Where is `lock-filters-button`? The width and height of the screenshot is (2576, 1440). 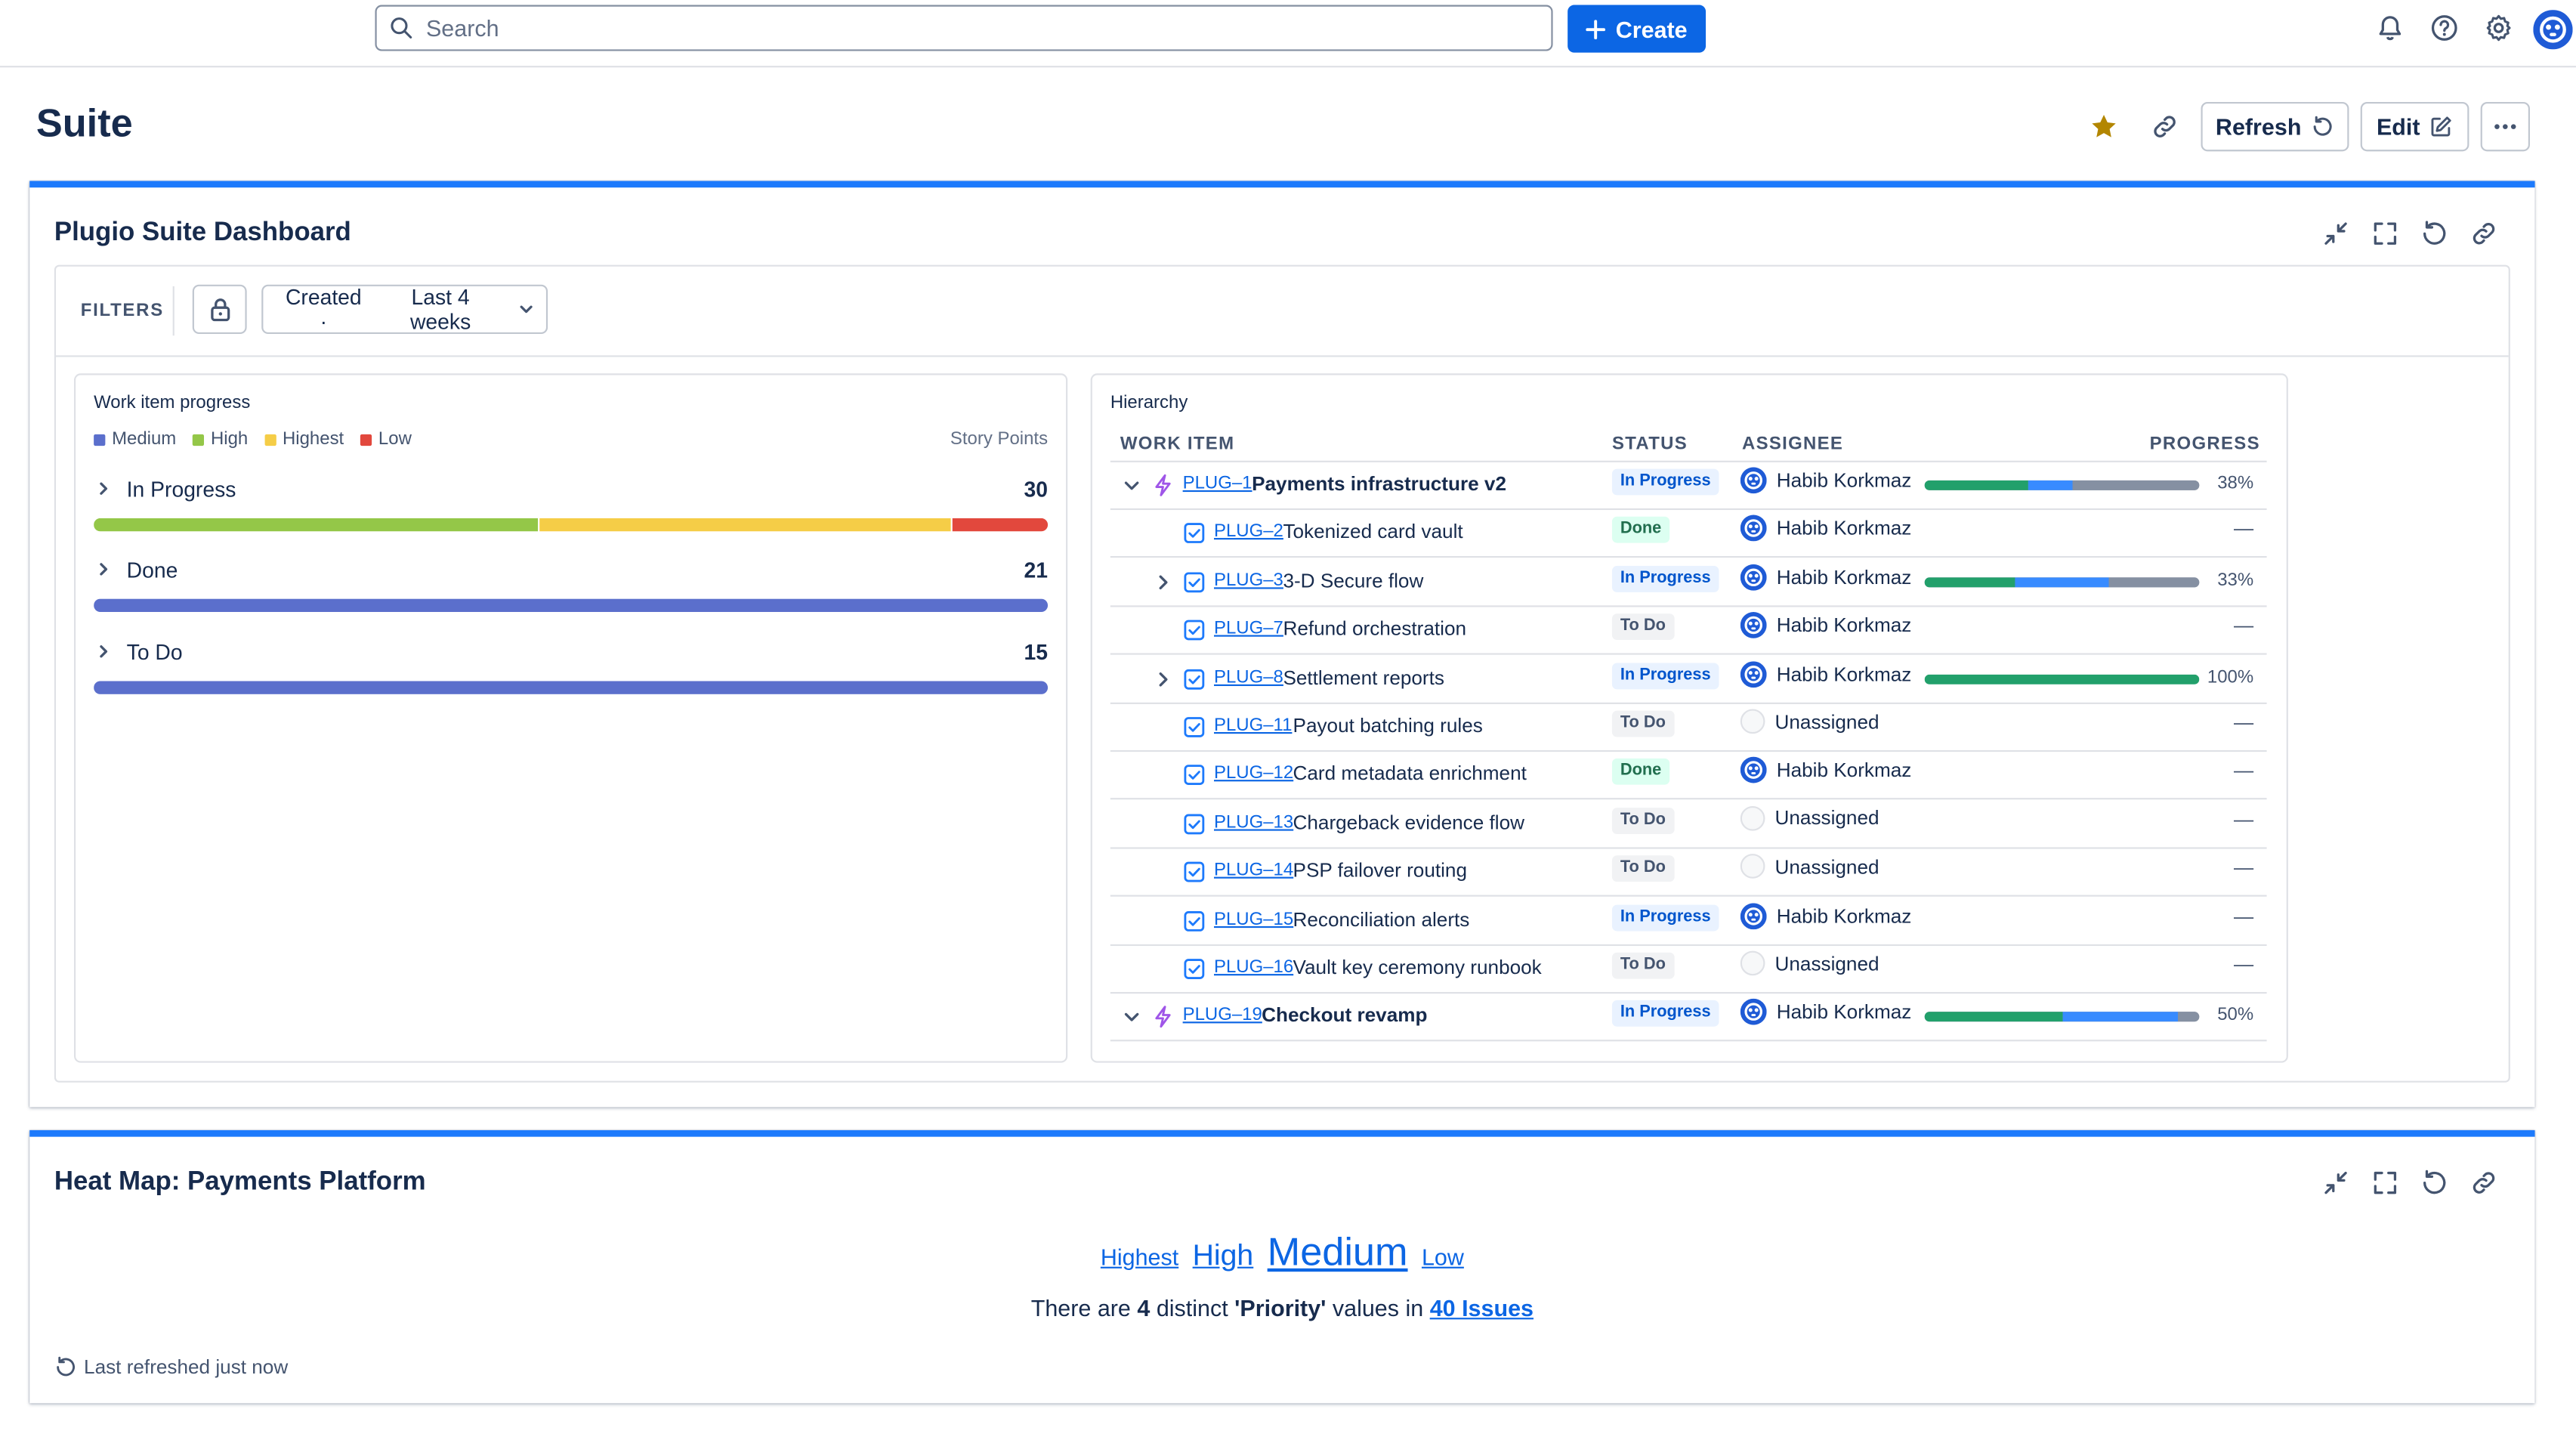
lock-filters-button is located at coordinates (219, 309).